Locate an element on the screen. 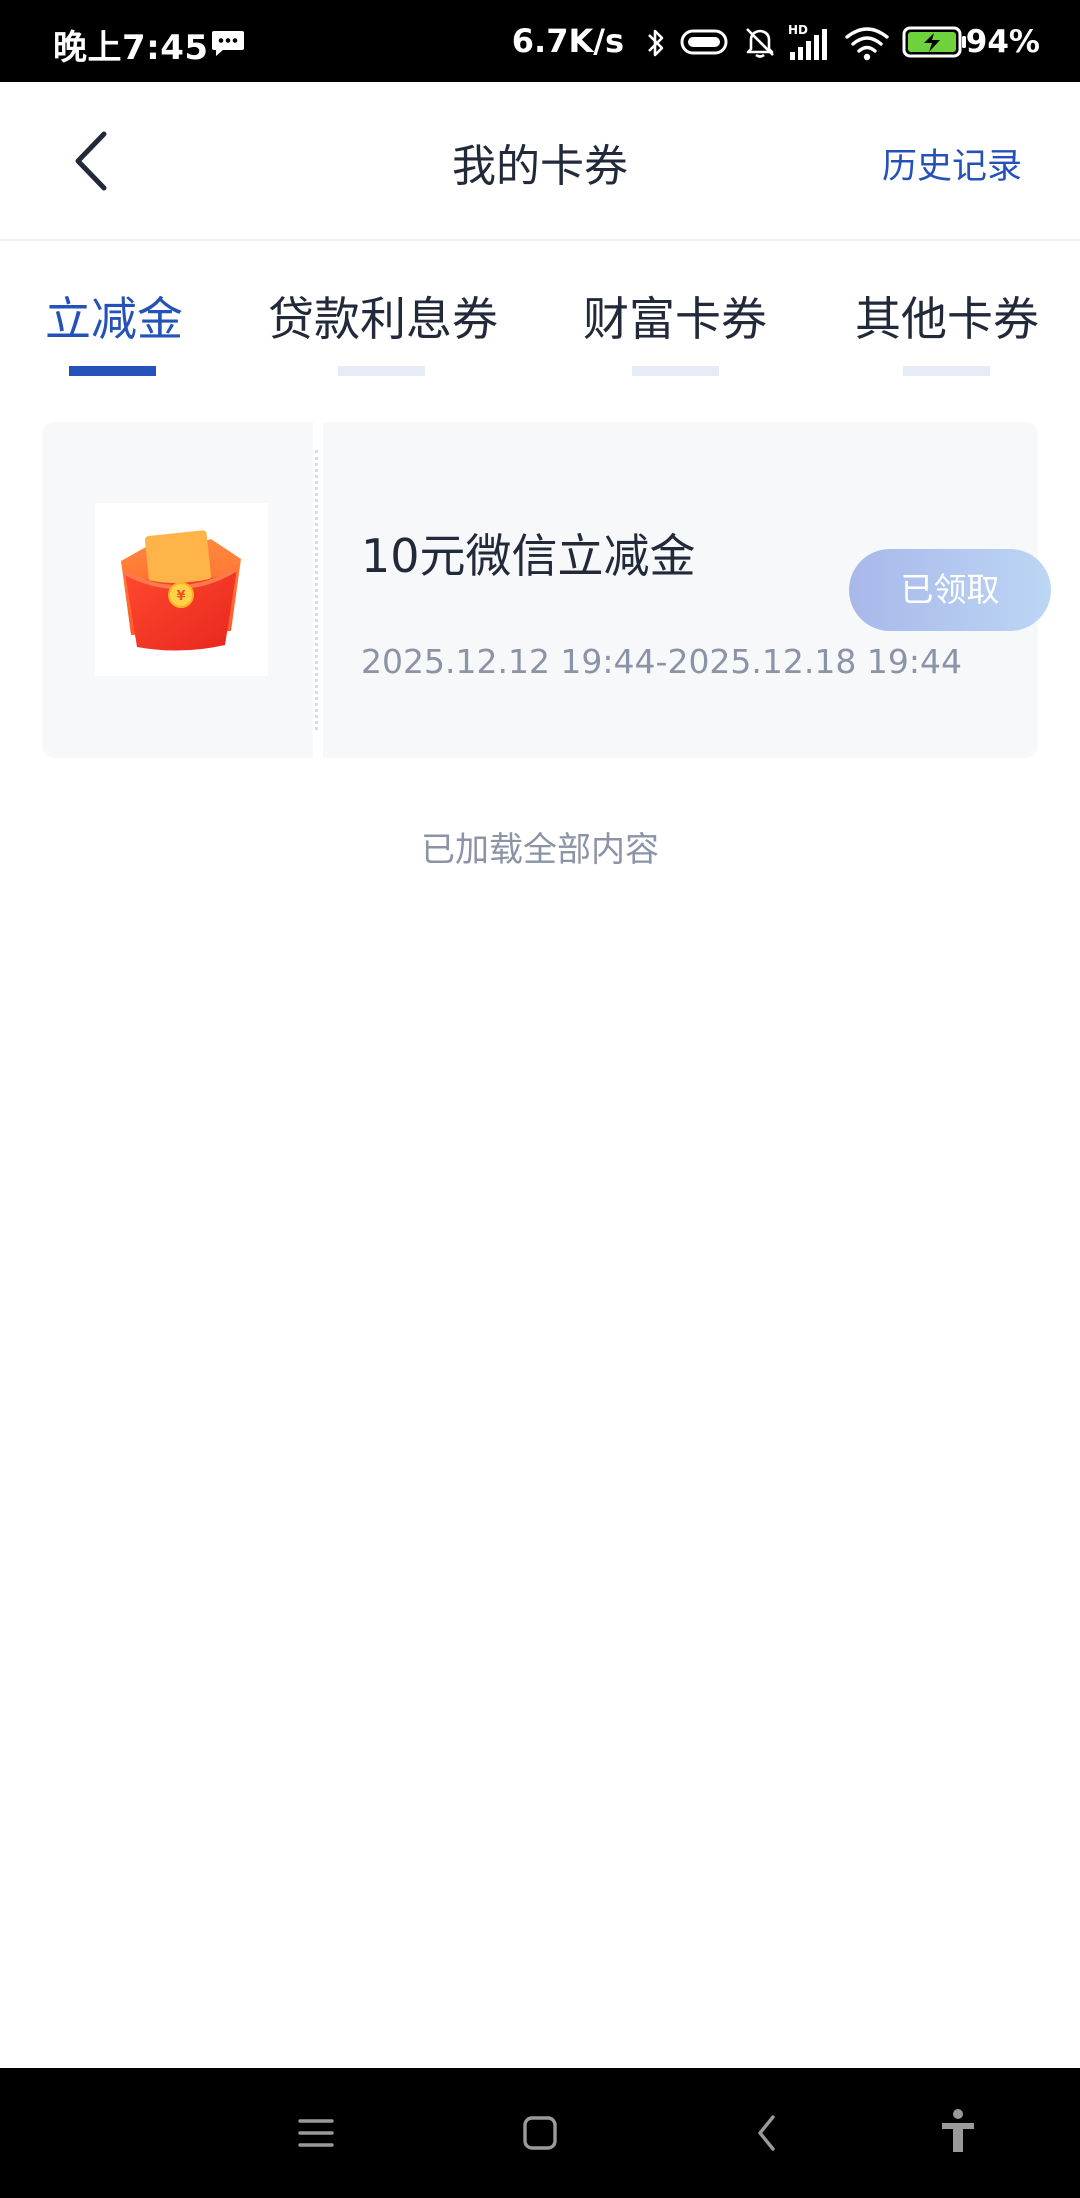 The image size is (1080, 2198). tab-label: 财富卡券 is located at coordinates (675, 316).